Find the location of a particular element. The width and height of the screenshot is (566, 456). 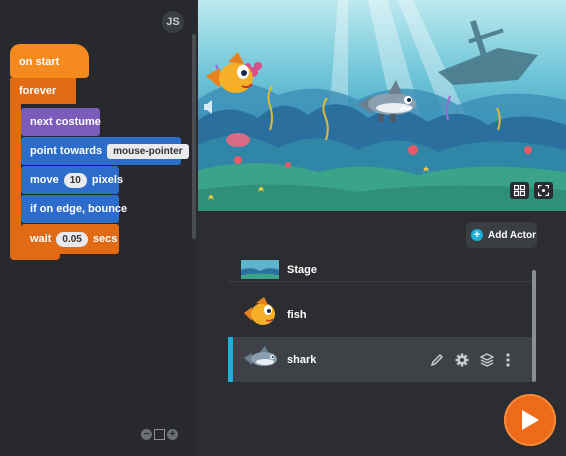

move-block: move 10 pixels is located at coordinates (72, 180).